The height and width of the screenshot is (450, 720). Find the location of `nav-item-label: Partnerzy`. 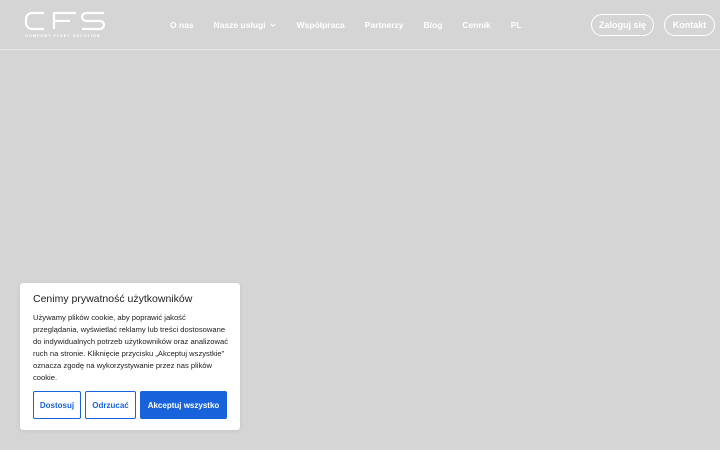

nav-item-label: Partnerzy is located at coordinates (384, 25).